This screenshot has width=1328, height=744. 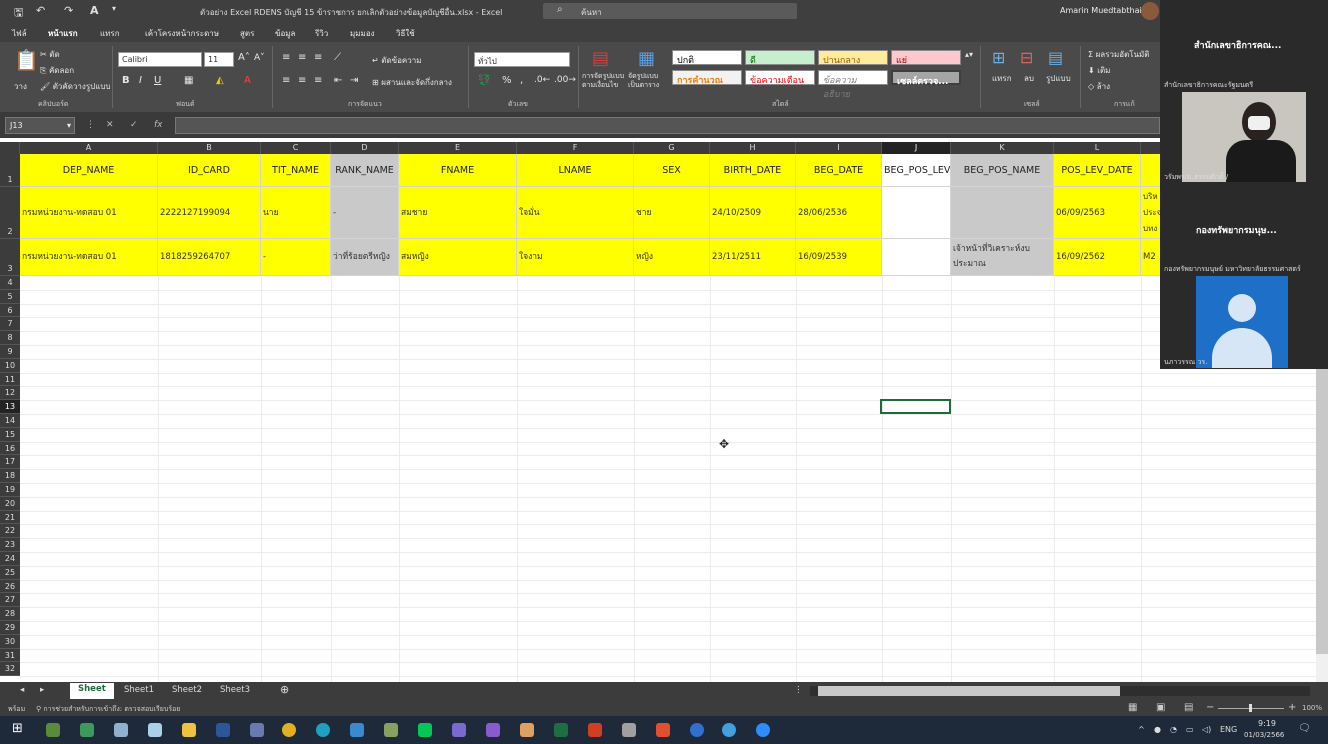 I want to click on format-cells-icon: ▤, so click(x=1055, y=57).